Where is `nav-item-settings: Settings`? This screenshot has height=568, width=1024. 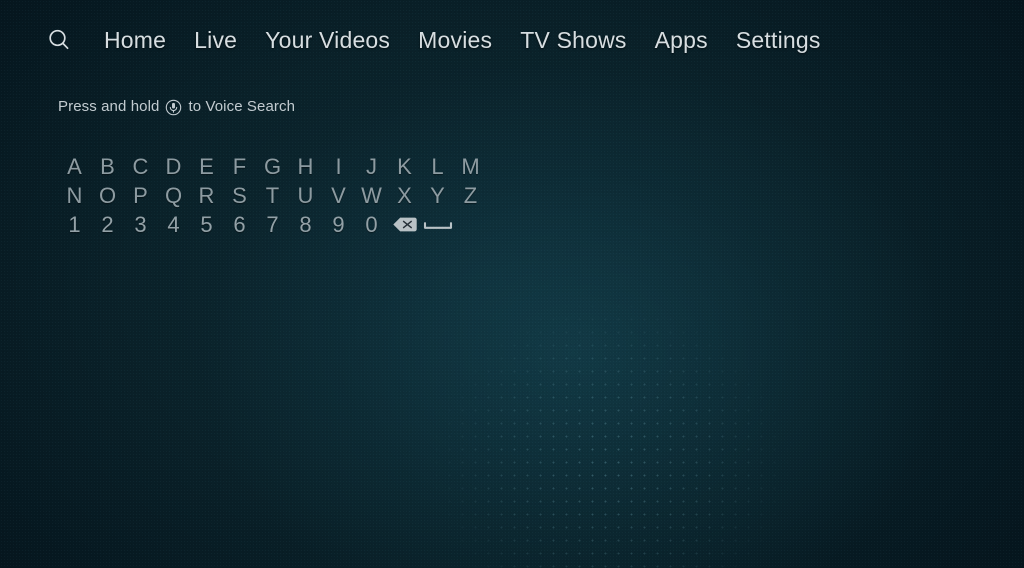
nav-item-settings: Settings is located at coordinates (778, 40).